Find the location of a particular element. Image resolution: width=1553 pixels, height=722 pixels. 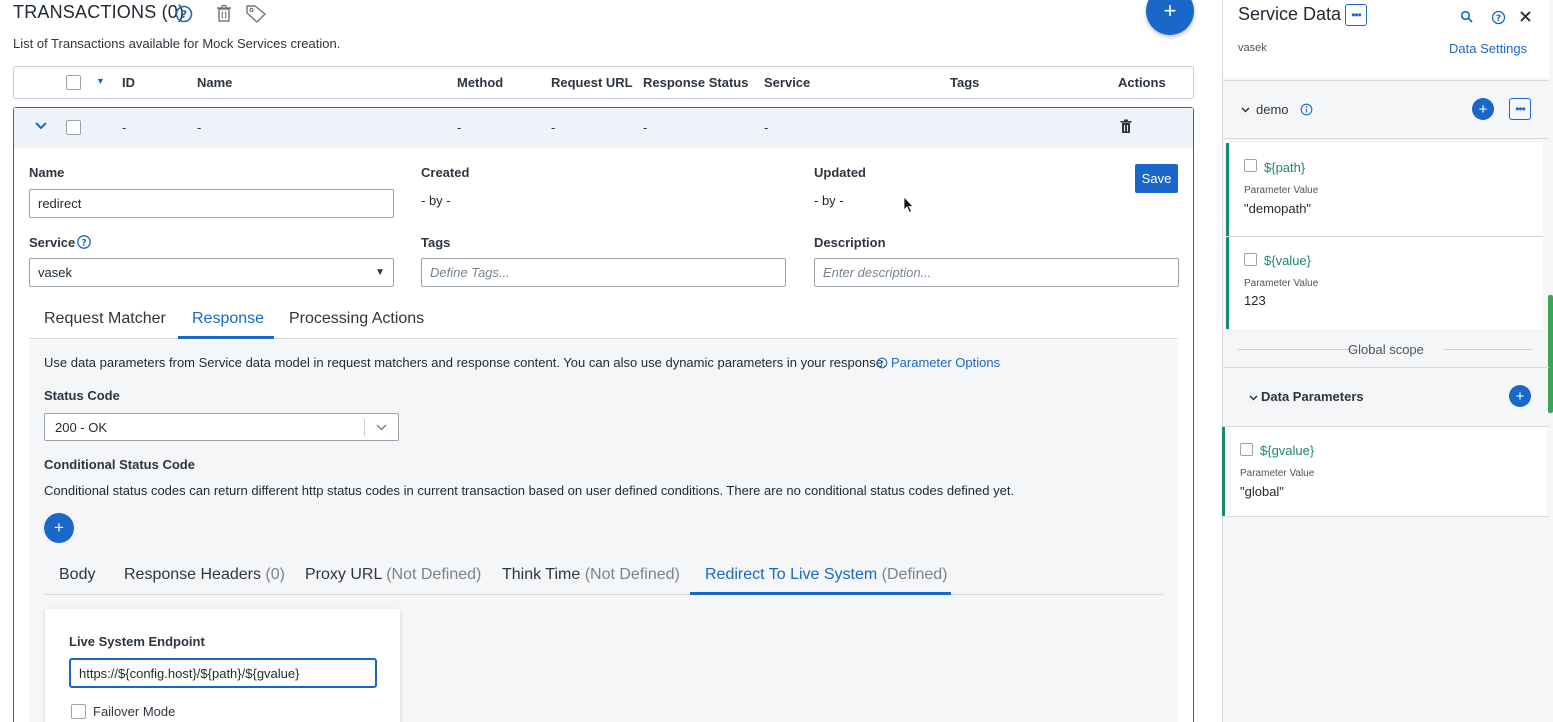

tab-redirect-live-system: Redirect To Live System (Defined) is located at coordinates (826, 575).